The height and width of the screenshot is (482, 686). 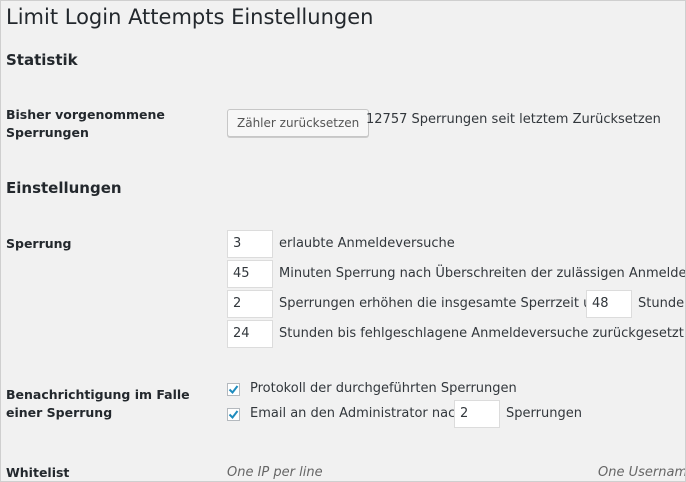 I want to click on label-lockouts-total: Bisher vorgenommene Sperrungen, so click(x=85, y=123).